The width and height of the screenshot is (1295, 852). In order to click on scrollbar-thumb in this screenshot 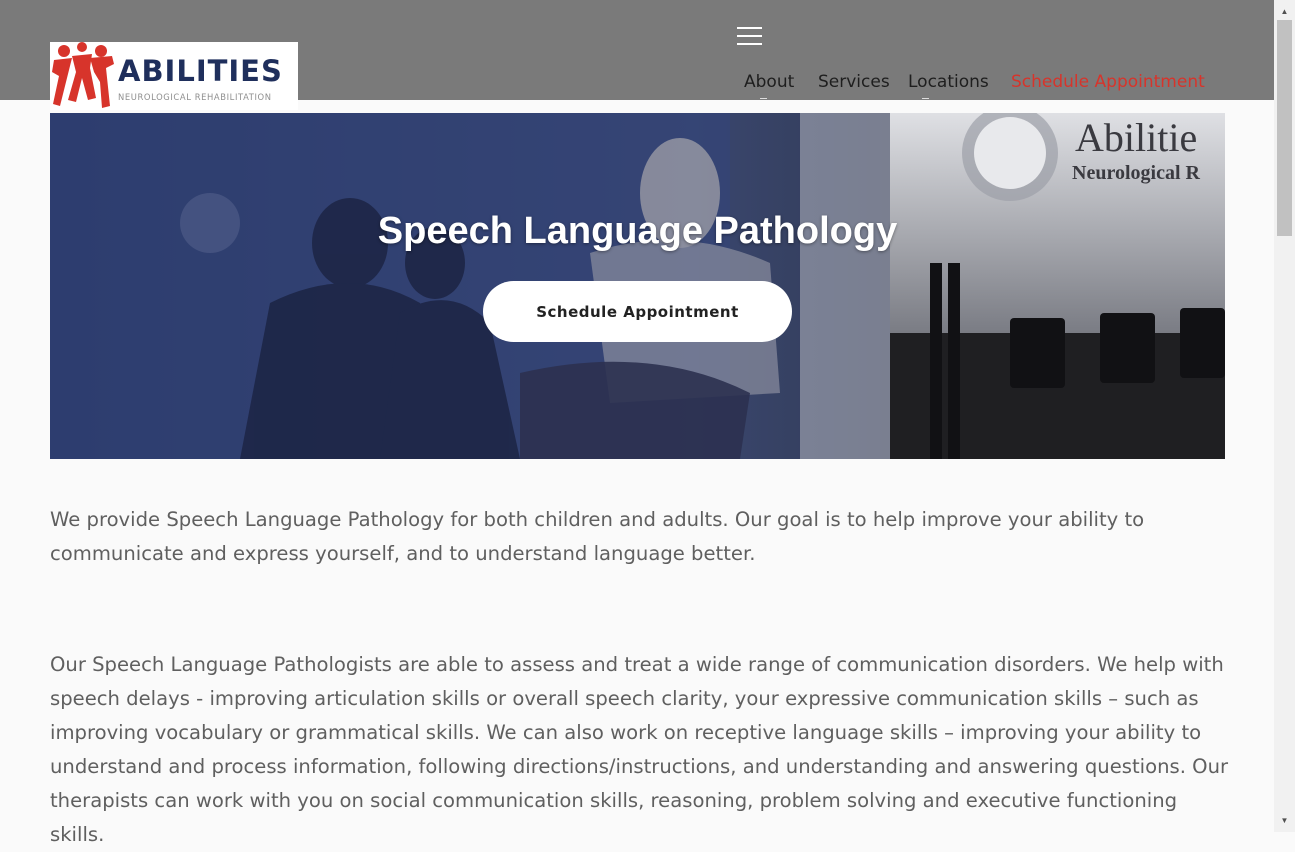, I will do `click(1284, 128)`.